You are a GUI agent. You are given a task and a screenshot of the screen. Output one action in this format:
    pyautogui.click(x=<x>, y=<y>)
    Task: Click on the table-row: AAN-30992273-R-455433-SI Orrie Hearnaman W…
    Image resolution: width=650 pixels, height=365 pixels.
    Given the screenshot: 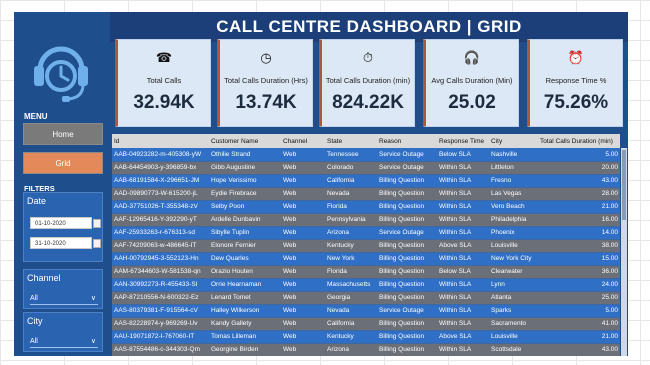 What is the action you would take?
    pyautogui.click(x=366, y=285)
    